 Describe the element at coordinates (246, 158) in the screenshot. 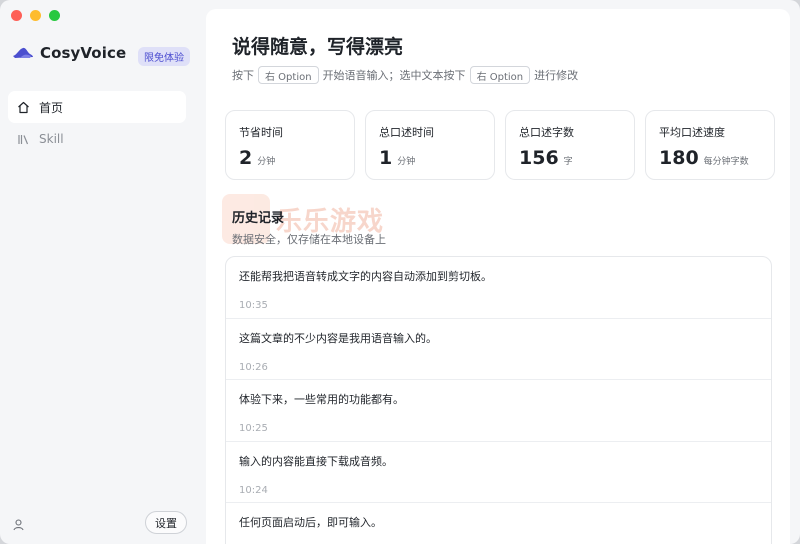

I see `stat-value: 2` at that location.